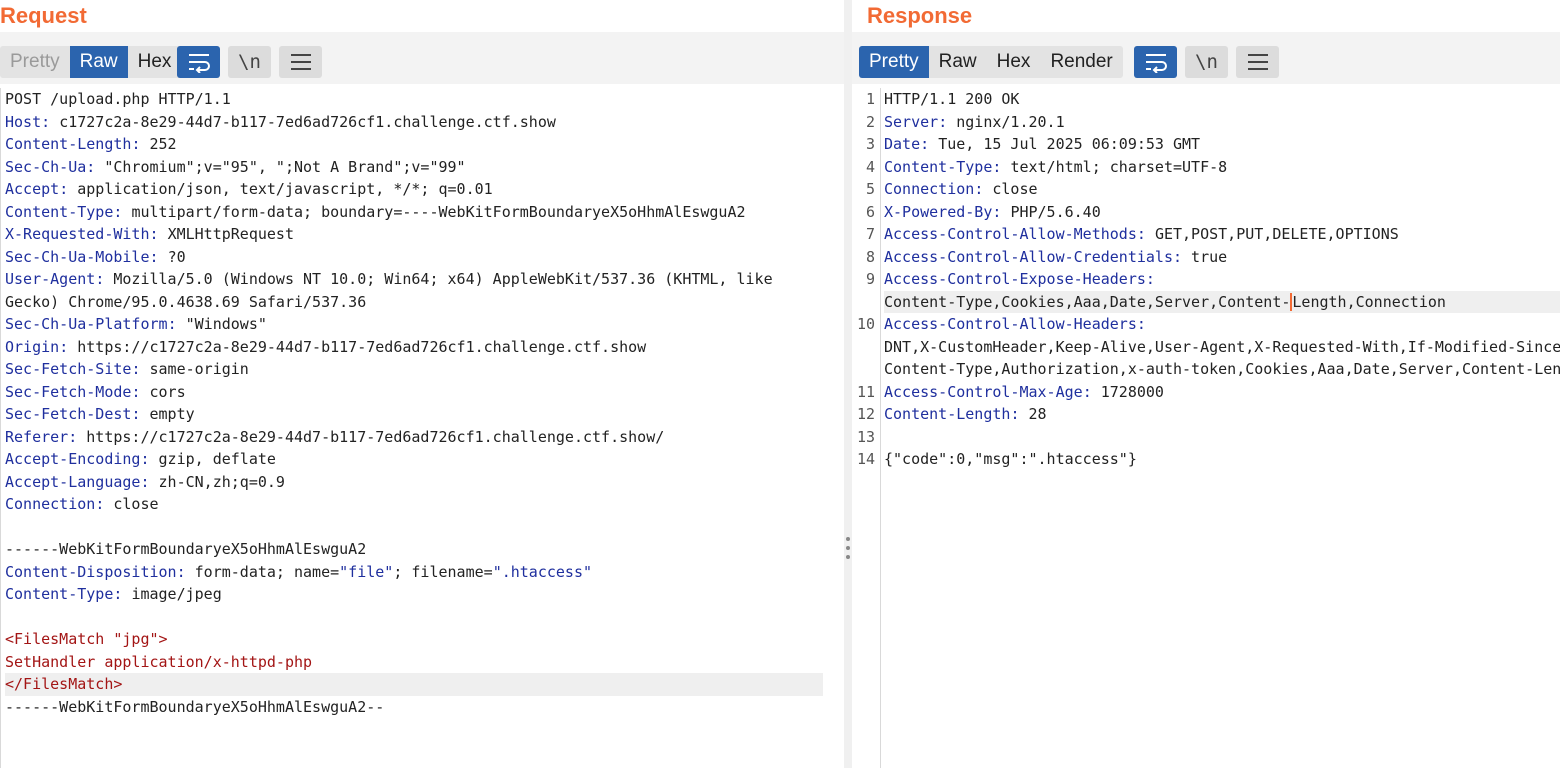  I want to click on response-line: Access-Control-Allow-Credentials: true, so click(1055, 257).